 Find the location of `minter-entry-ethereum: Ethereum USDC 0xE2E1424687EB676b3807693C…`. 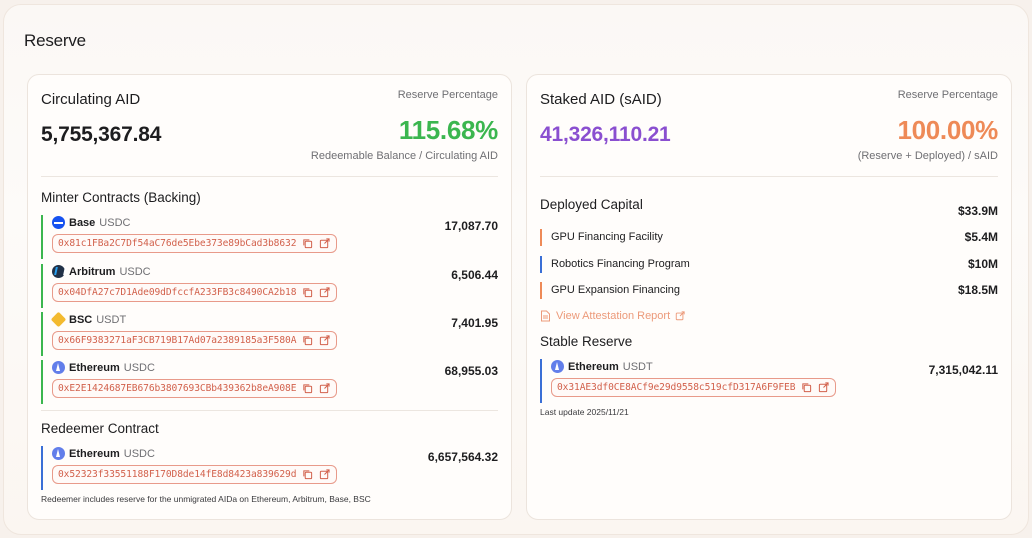

minter-entry-ethereum: Ethereum USDC 0xE2E1424687EB676b3807693C… is located at coordinates (269, 382).